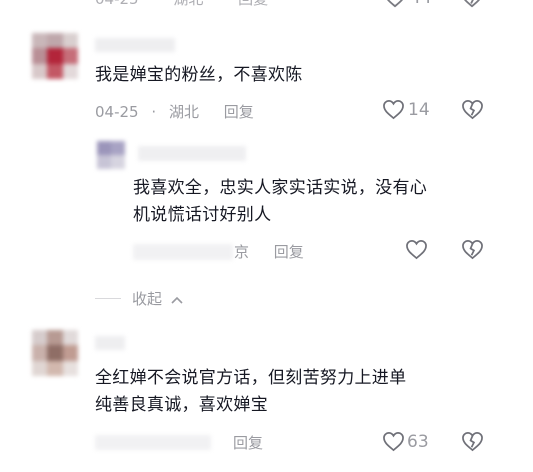 This screenshot has height=472, width=533. I want to click on comment-meta: 04-25 · 湖北 回复, so click(174, 111).